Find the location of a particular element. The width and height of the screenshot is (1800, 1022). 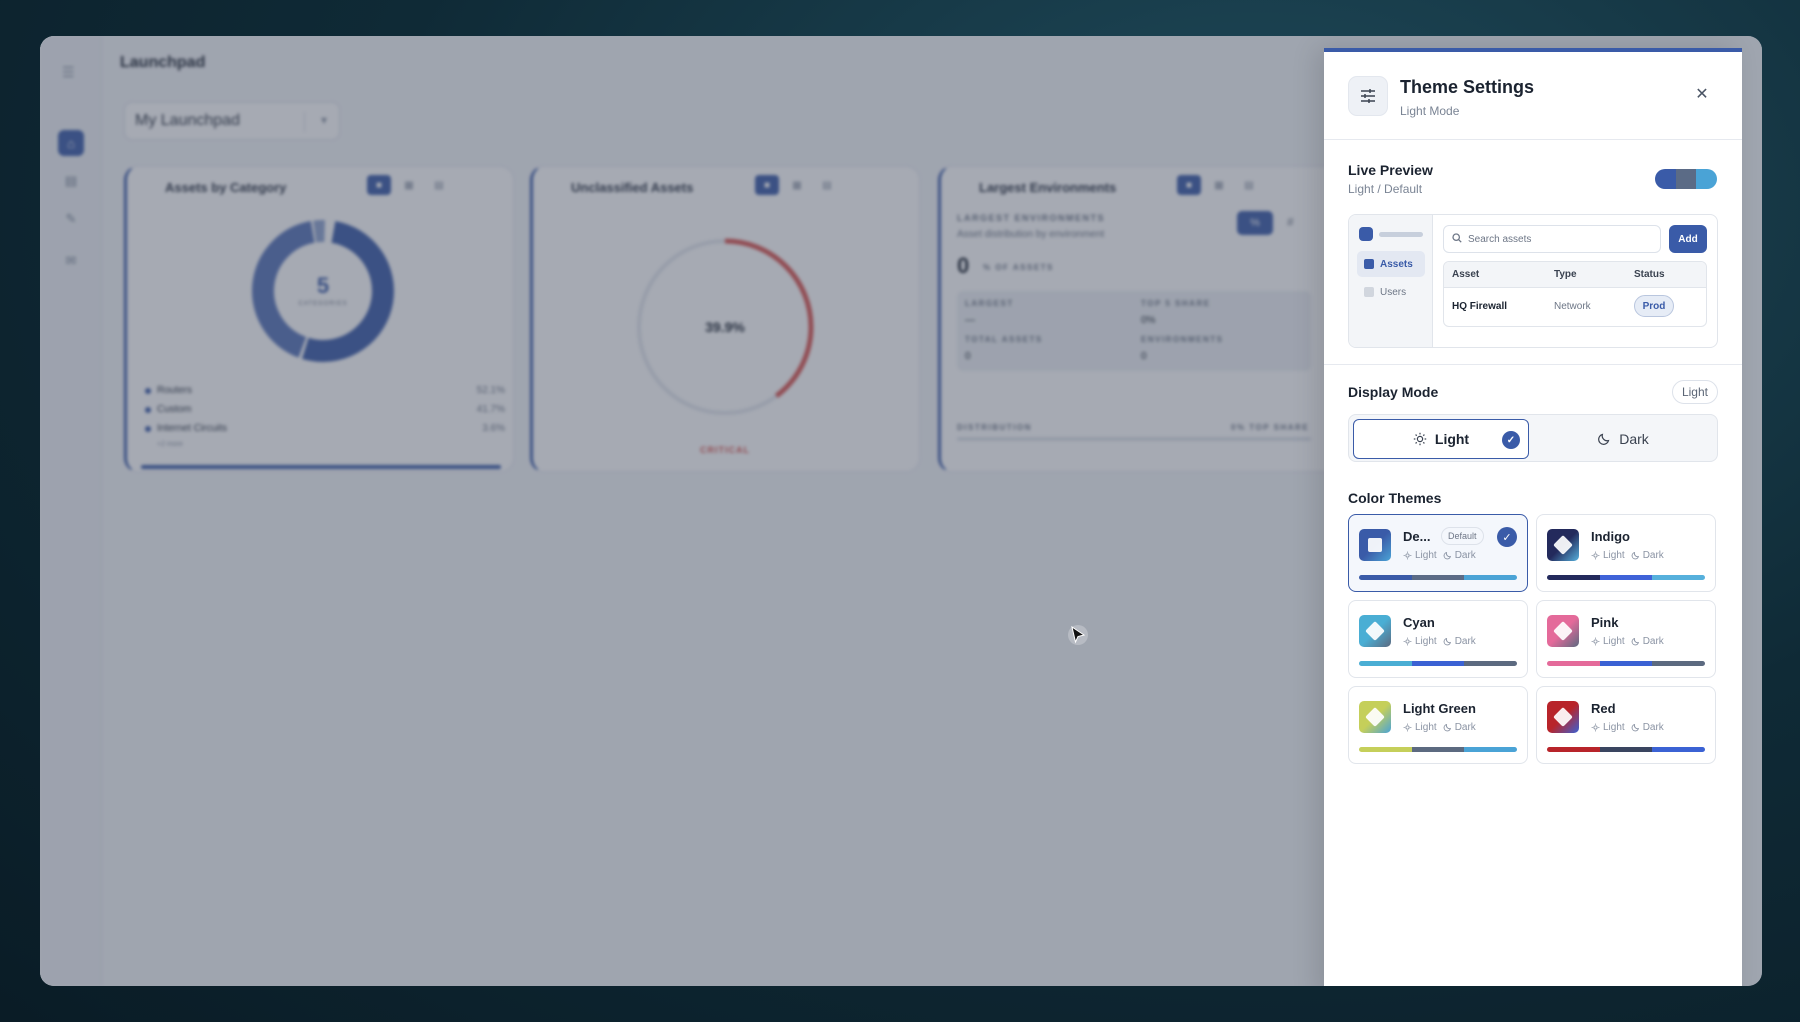

theme-card-2: Cyan Light Dark is located at coordinates (1438, 639).